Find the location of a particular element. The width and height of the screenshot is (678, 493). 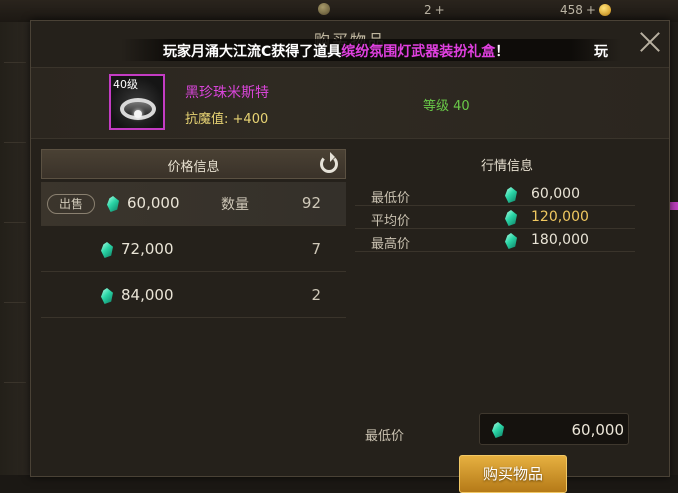

item-stat-value: +400 is located at coordinates (250, 119).